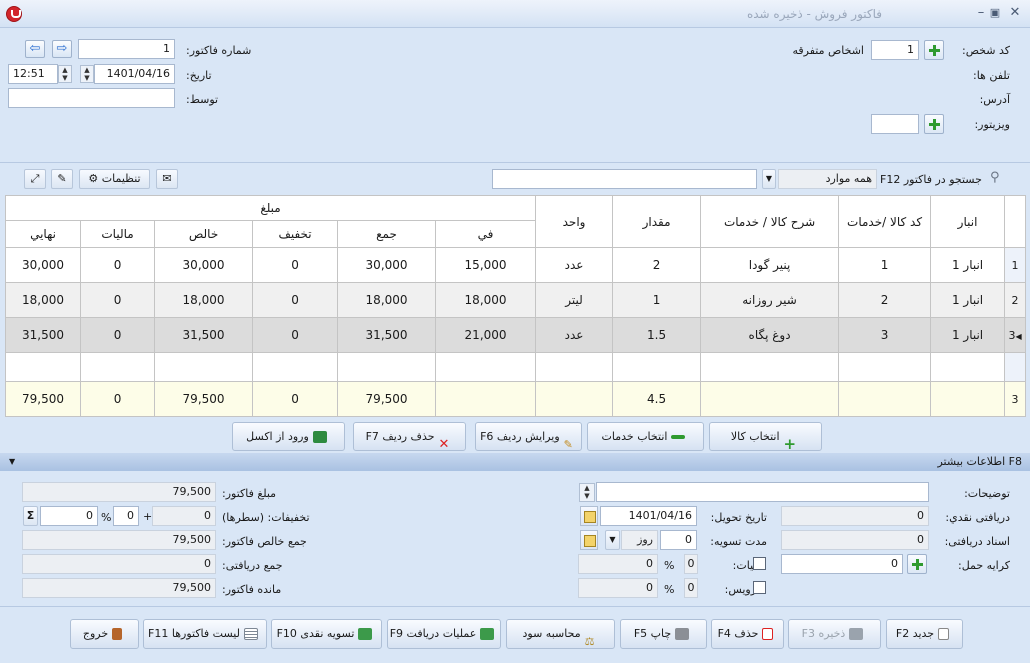 The width and height of the screenshot is (1030, 663). Describe the element at coordinates (934, 50) in the screenshot. I see `add-person-button` at that location.